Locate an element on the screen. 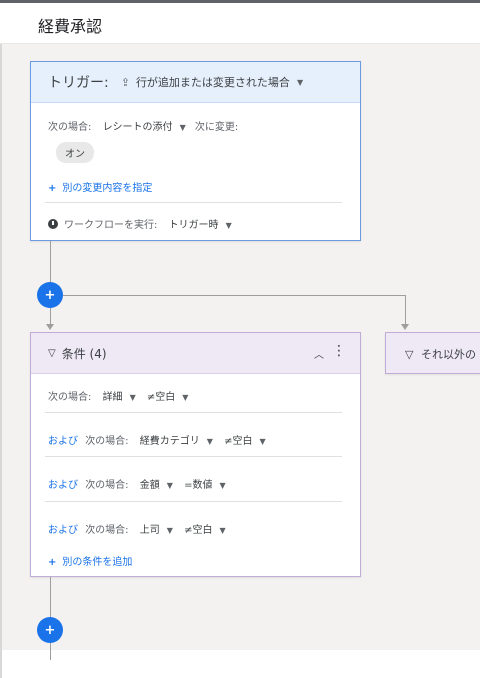 Image resolution: width=480 pixels, height=678 pixels. run-label: ワークフローを実行: is located at coordinates (111, 225).